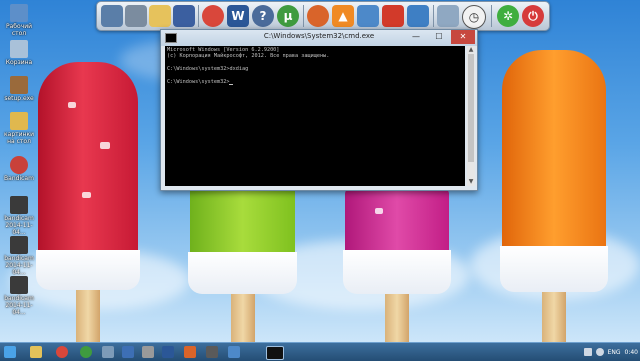  What do you see at coordinates (416, 37) in the screenshot?
I see `minimize-button: —` at bounding box center [416, 37].